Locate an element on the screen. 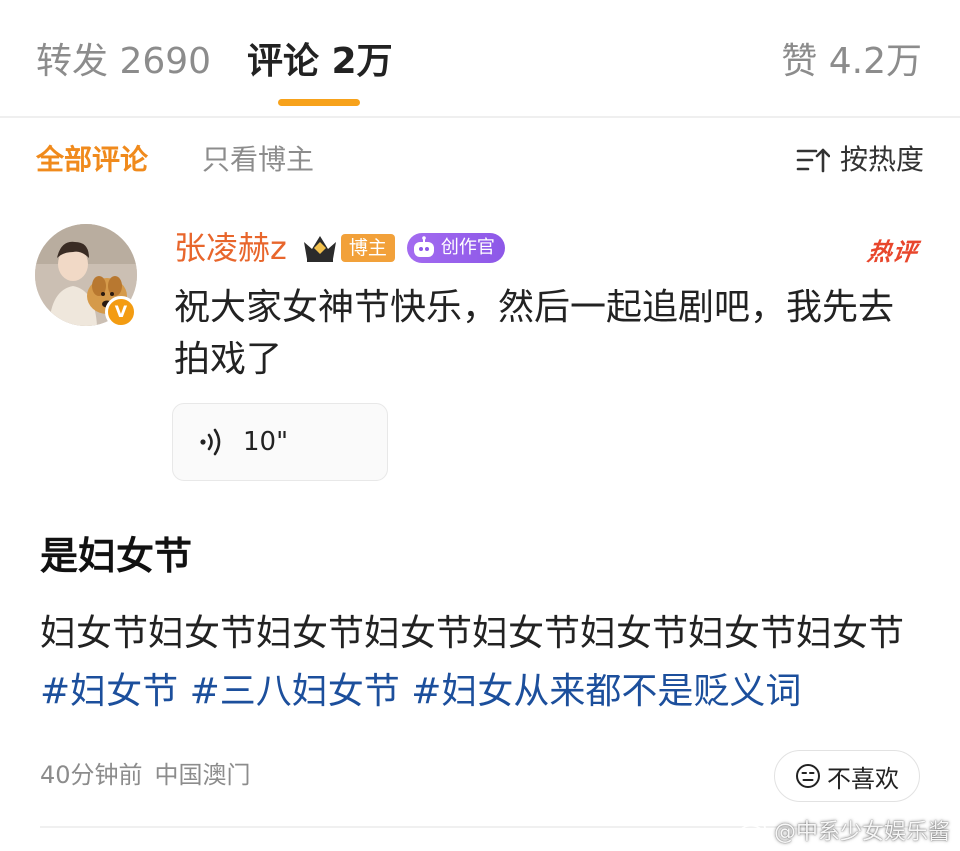 Image resolution: width=960 pixels, height=851 pixels. sort-button: 按热度 is located at coordinates (860, 160).